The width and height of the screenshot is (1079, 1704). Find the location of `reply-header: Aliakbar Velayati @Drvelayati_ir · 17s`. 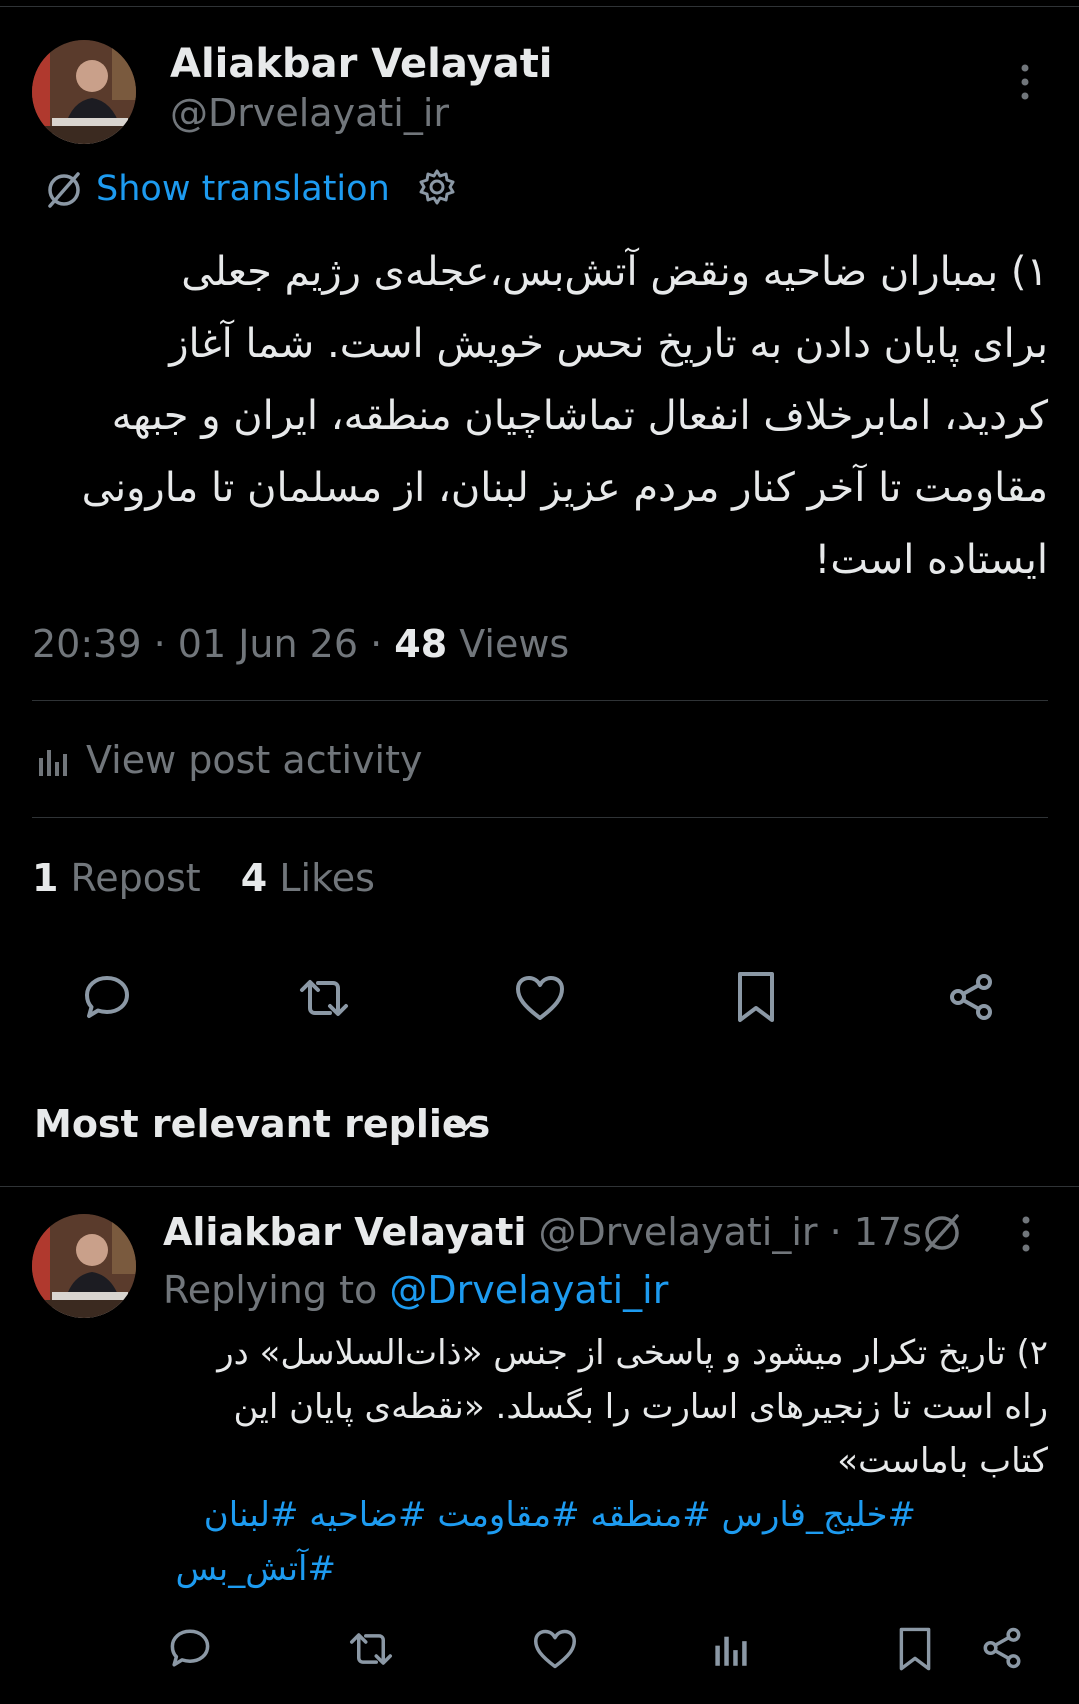

reply-header: Aliakbar Velayati @Drvelayati_ir · 17s is located at coordinates (542, 1232).